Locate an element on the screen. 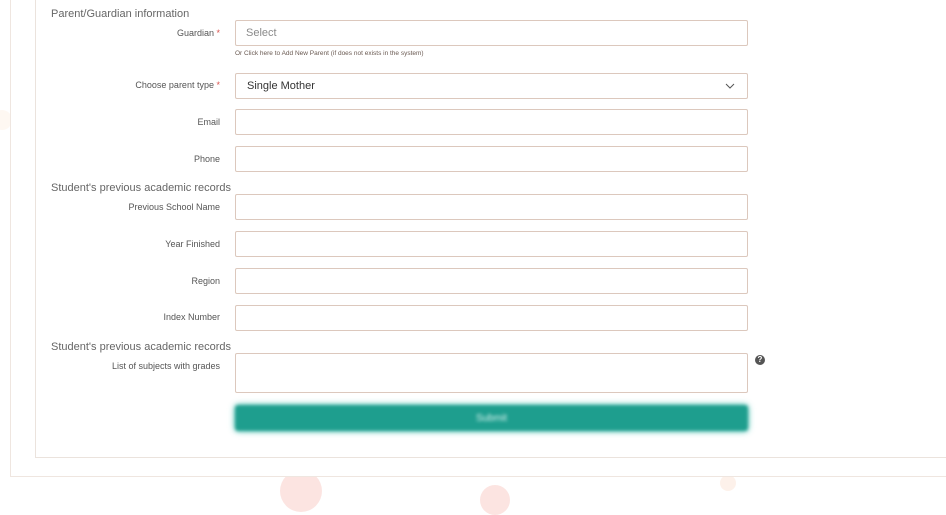 This screenshot has height=515, width=946. index-number-label: Index Number is located at coordinates (191, 317).